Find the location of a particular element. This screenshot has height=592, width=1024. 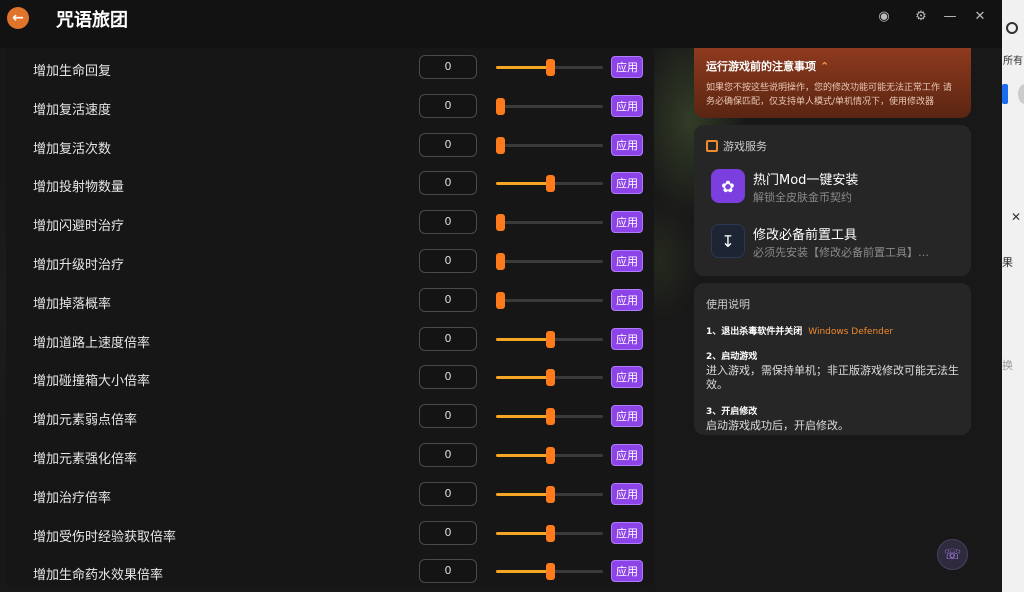

service-item-mod-install: ✿ 热门Mod一键安装 解锁全皮肤金币契约 is located at coordinates (836, 189).